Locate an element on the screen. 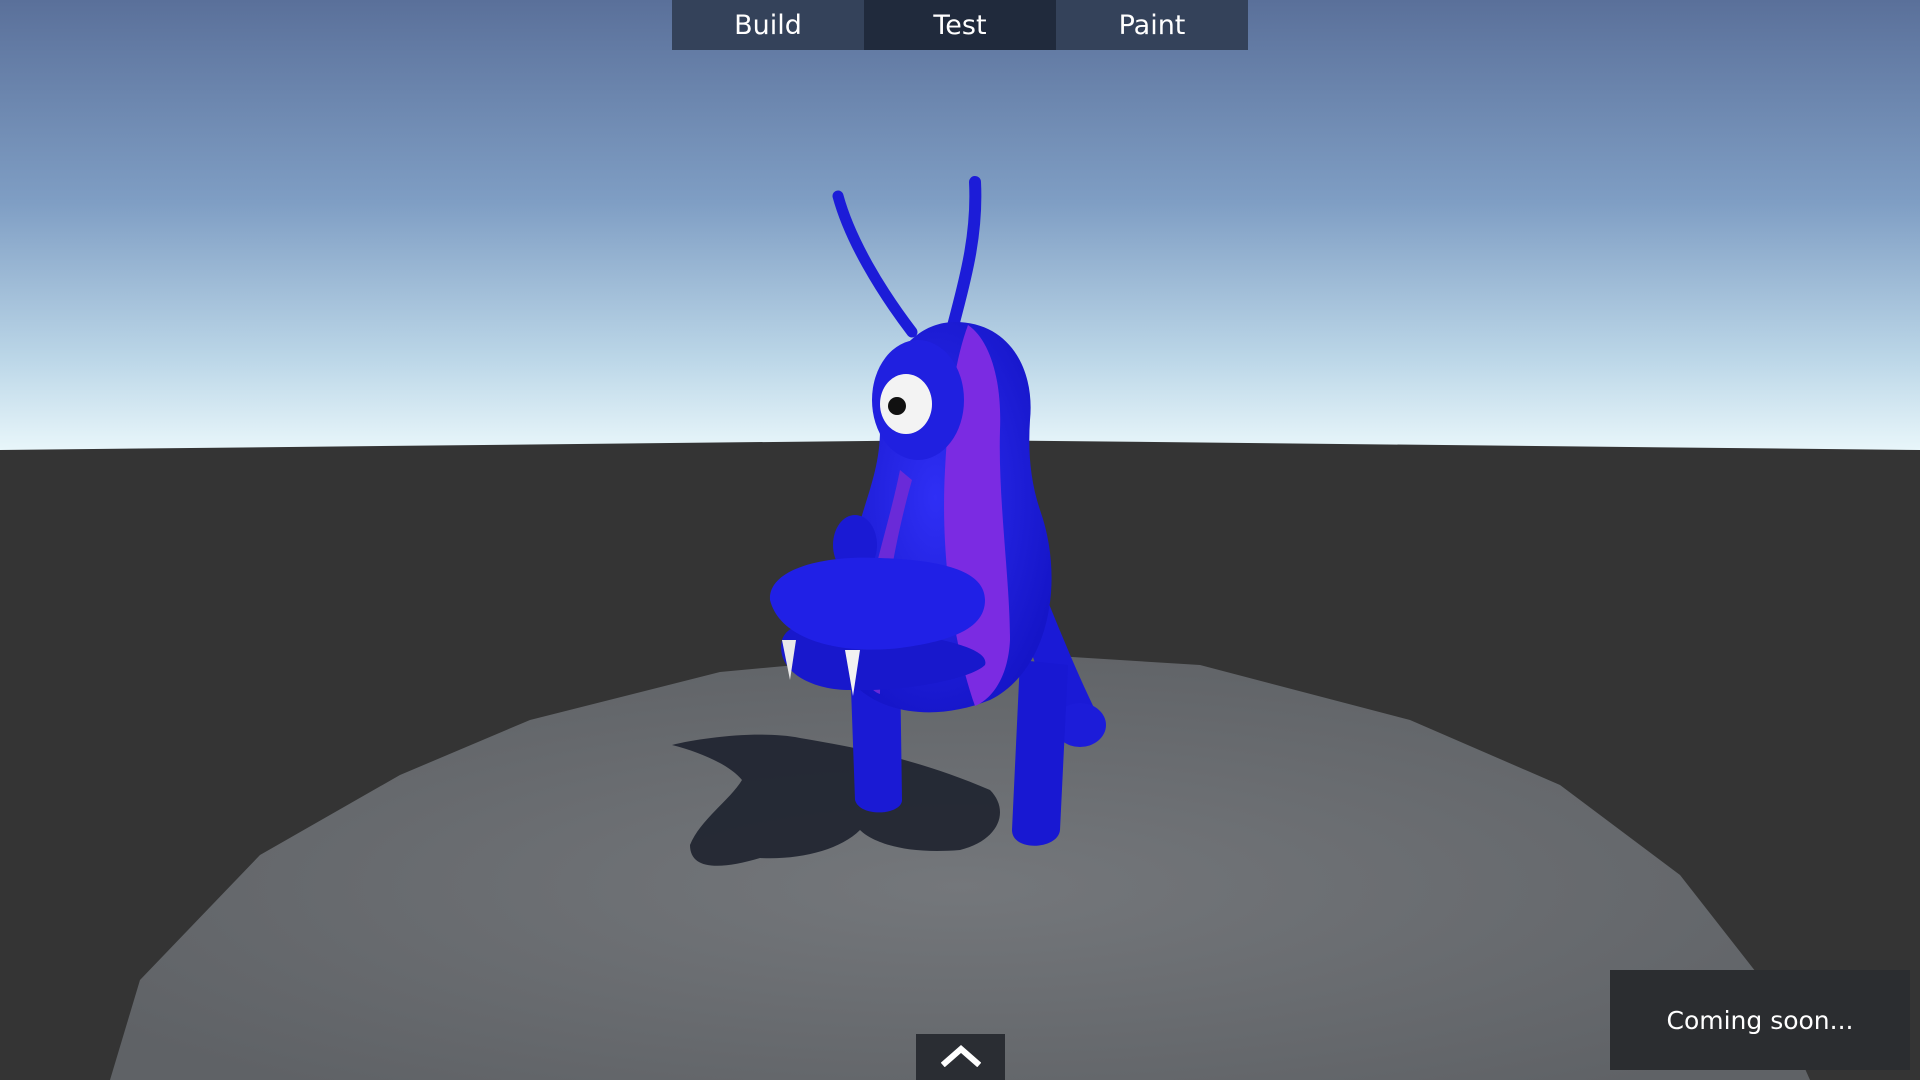  creature-leg-right is located at coordinates (1040, 753).